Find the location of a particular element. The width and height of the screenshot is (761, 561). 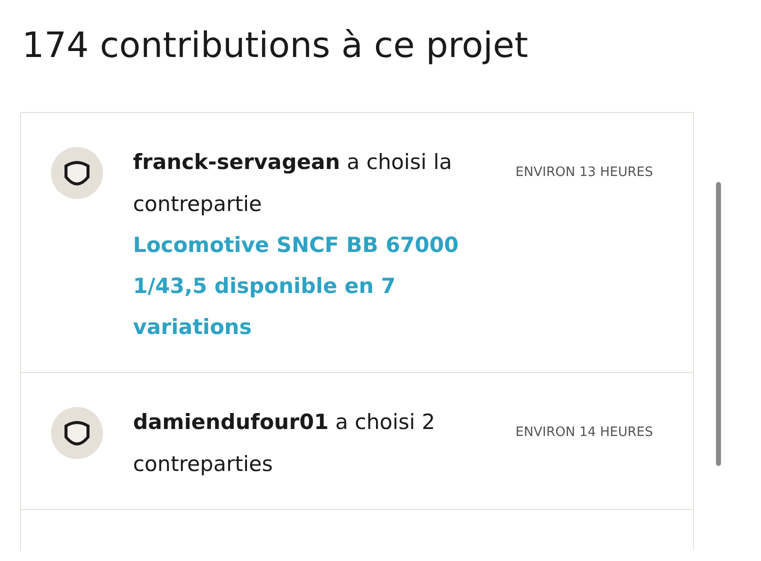

scrollbar is located at coordinates (718, 324).